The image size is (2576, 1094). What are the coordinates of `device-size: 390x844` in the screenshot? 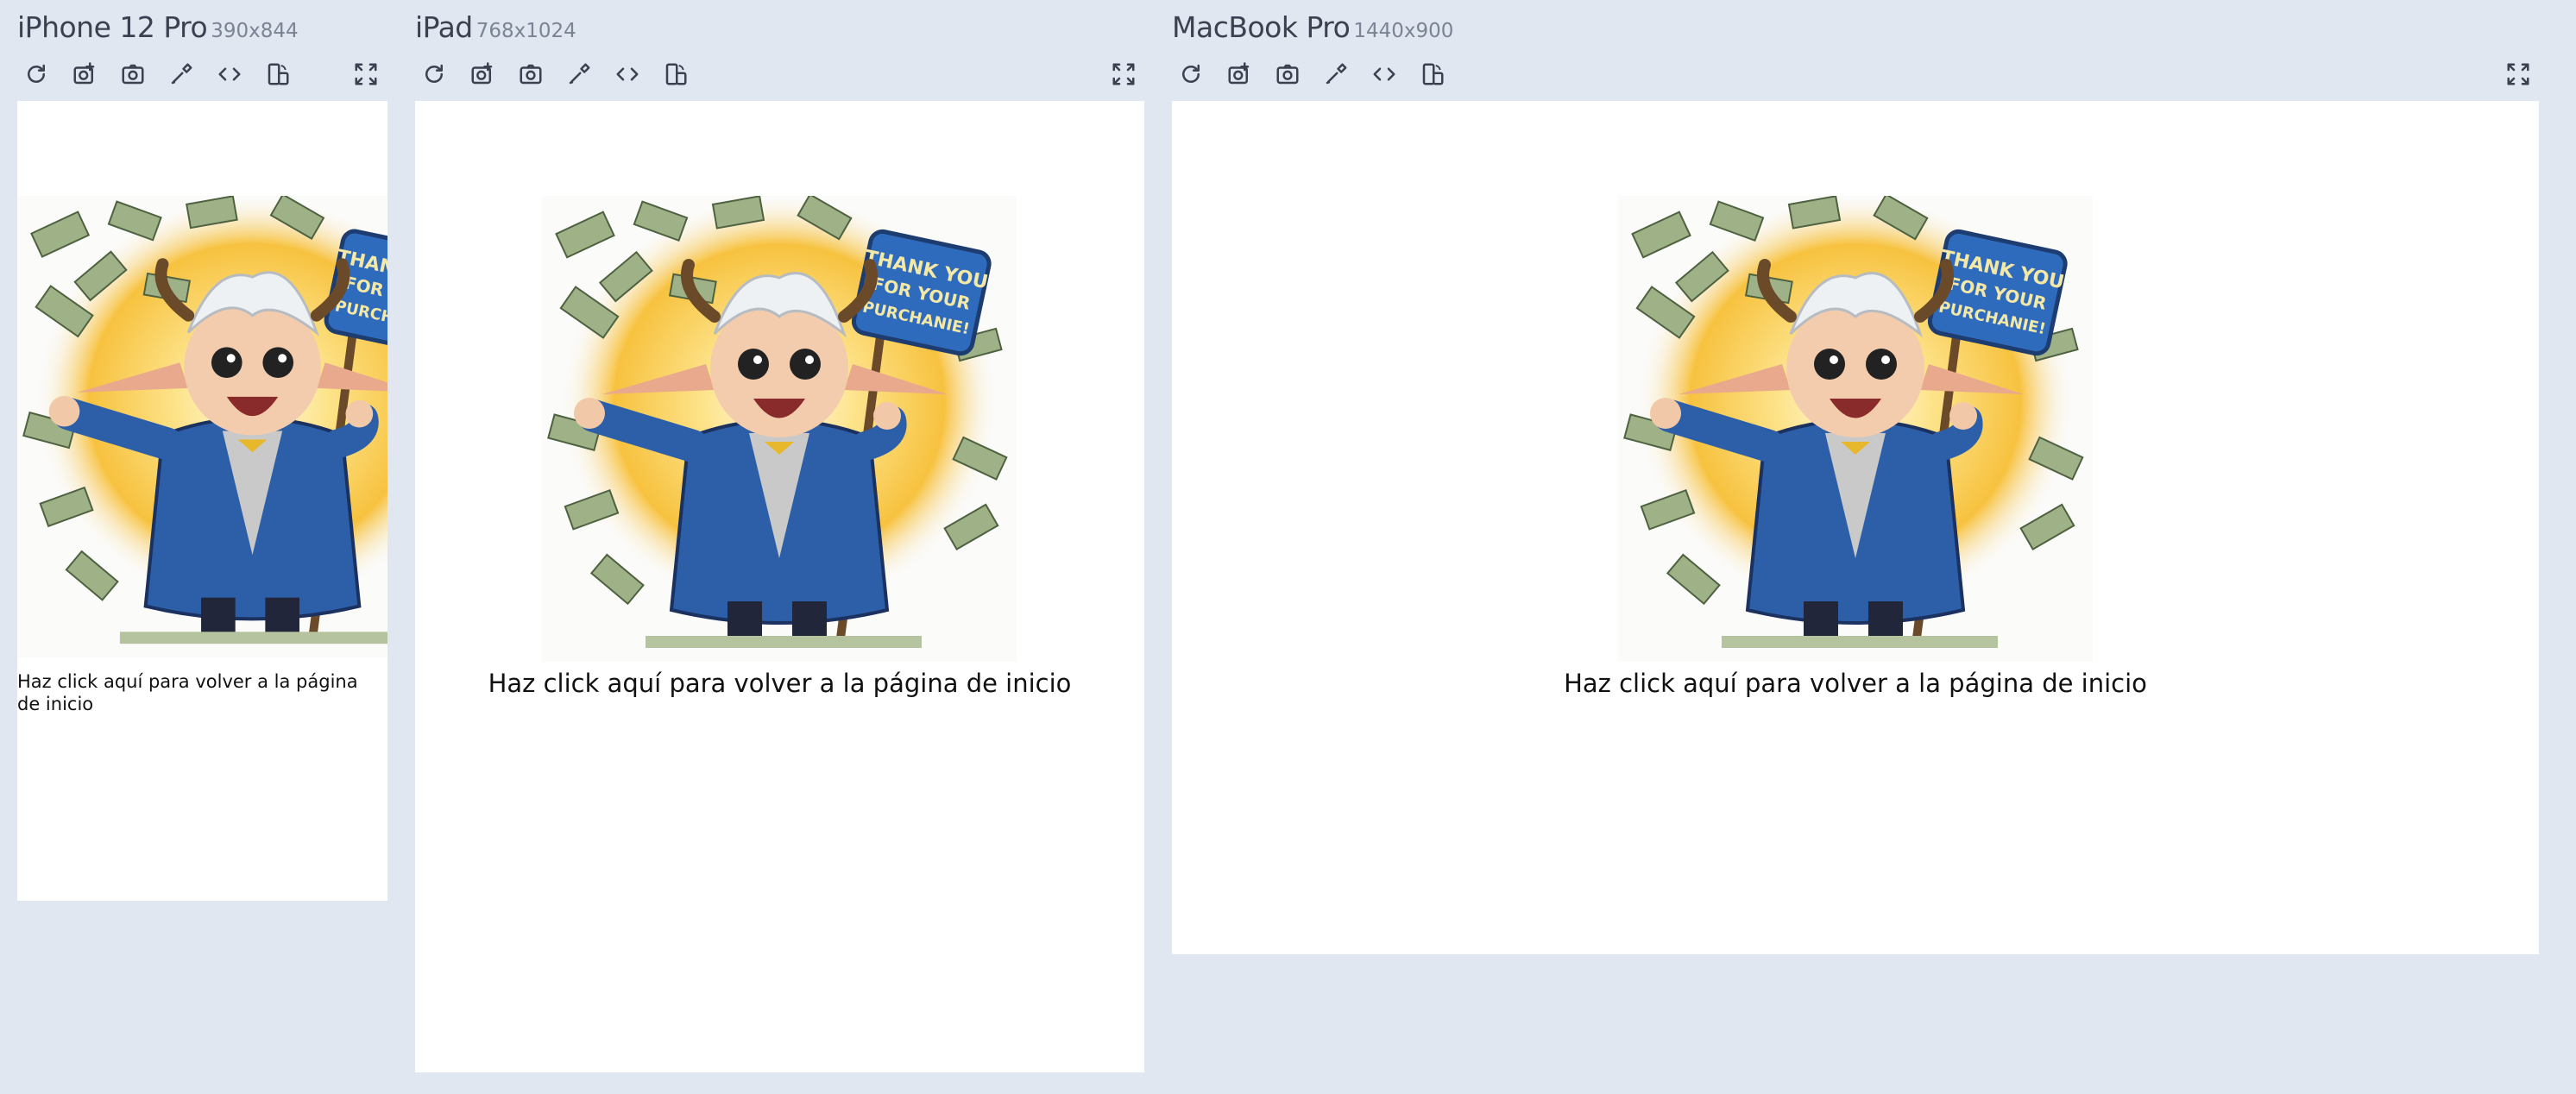 It's located at (255, 31).